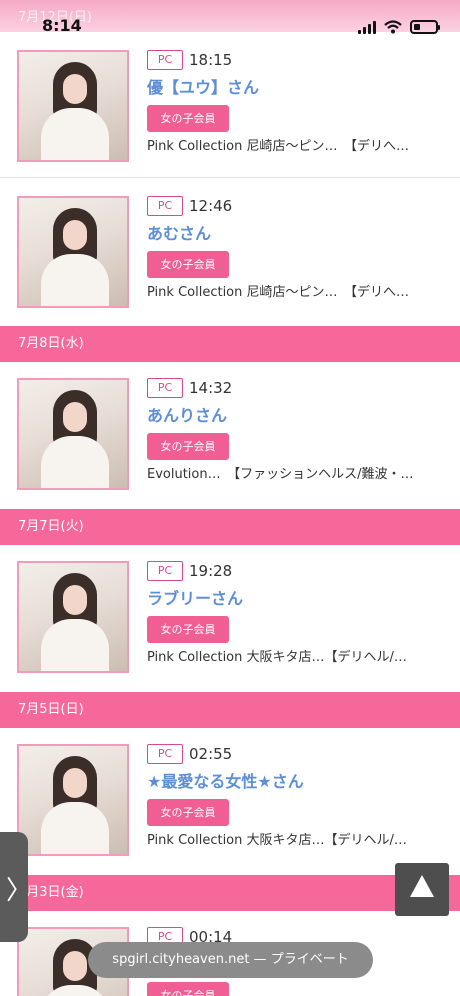 Image resolution: width=460 pixels, height=996 pixels. I want to click on post-time: 02:55, so click(211, 754).